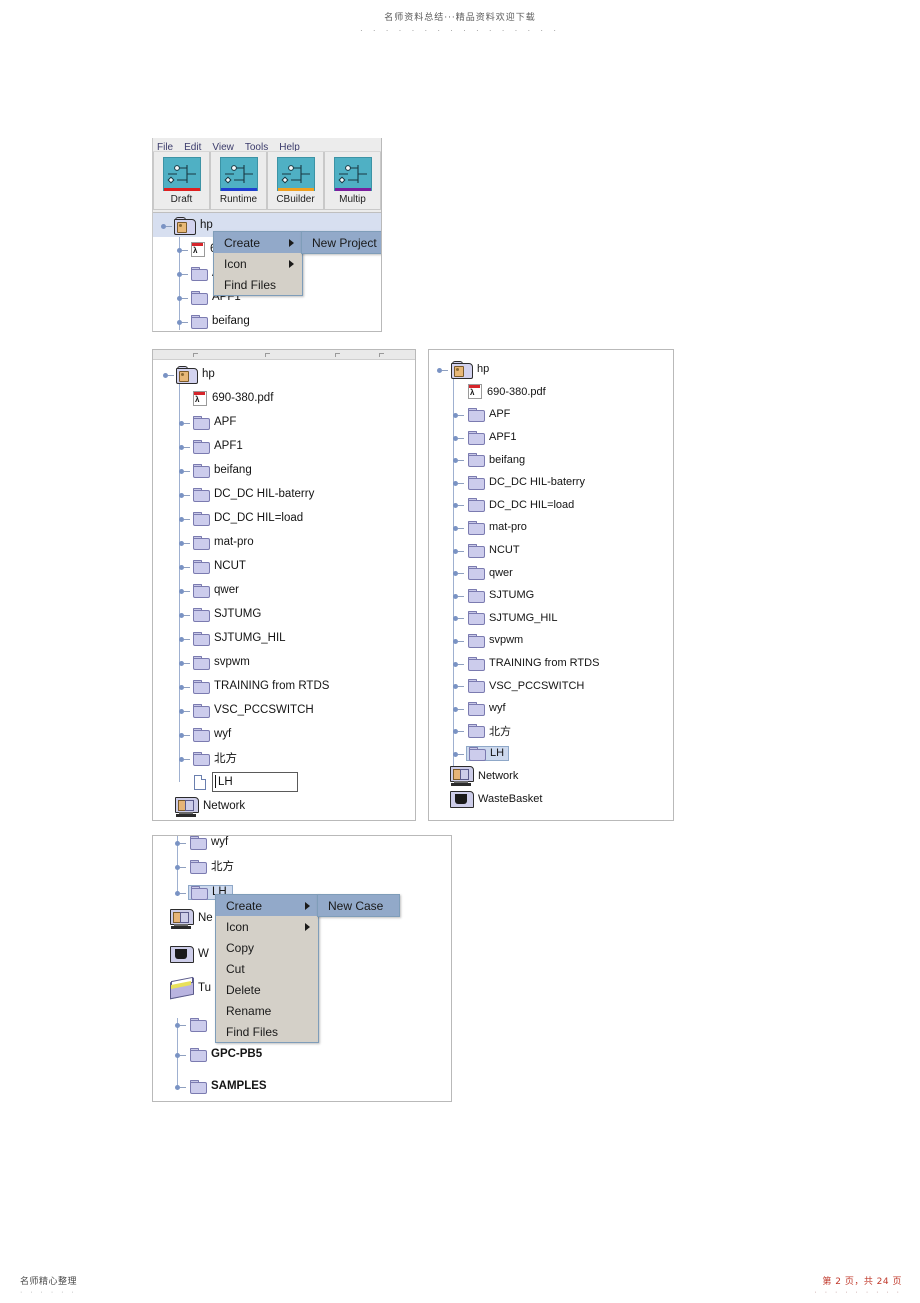 The image size is (920, 1303). I want to click on toolbar-button-cbuilder: CBuilder, so click(295, 181).